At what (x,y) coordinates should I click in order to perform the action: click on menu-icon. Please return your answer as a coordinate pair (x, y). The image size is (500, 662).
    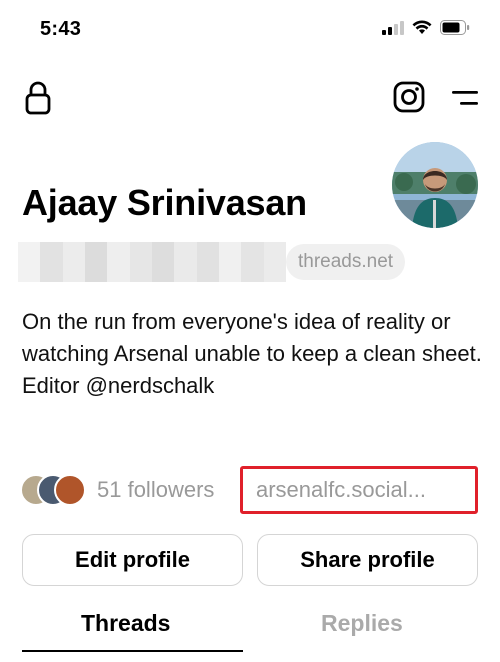
    Looking at the image, I should click on (465, 98).